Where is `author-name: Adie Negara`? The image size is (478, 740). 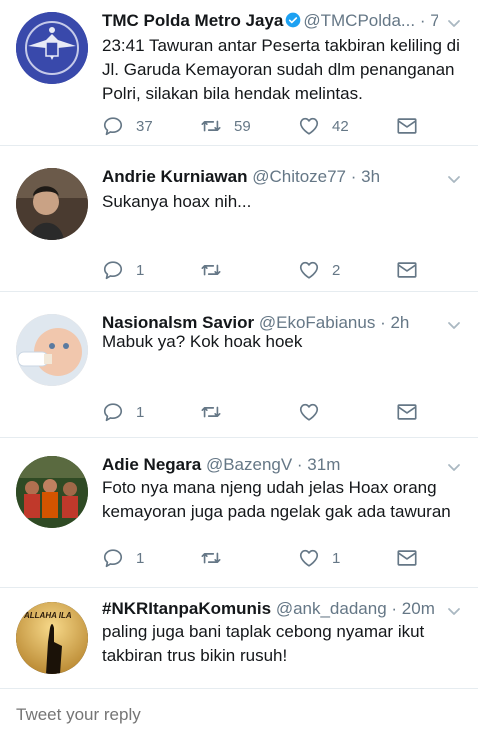
author-name: Adie Negara is located at coordinates (151, 464).